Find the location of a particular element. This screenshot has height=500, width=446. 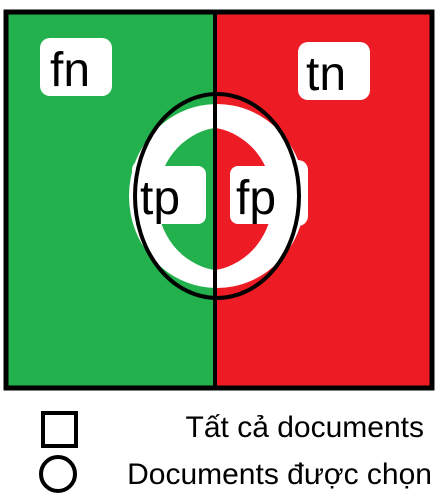

legend-square-label: Tất cả documents is located at coordinates (305, 427).